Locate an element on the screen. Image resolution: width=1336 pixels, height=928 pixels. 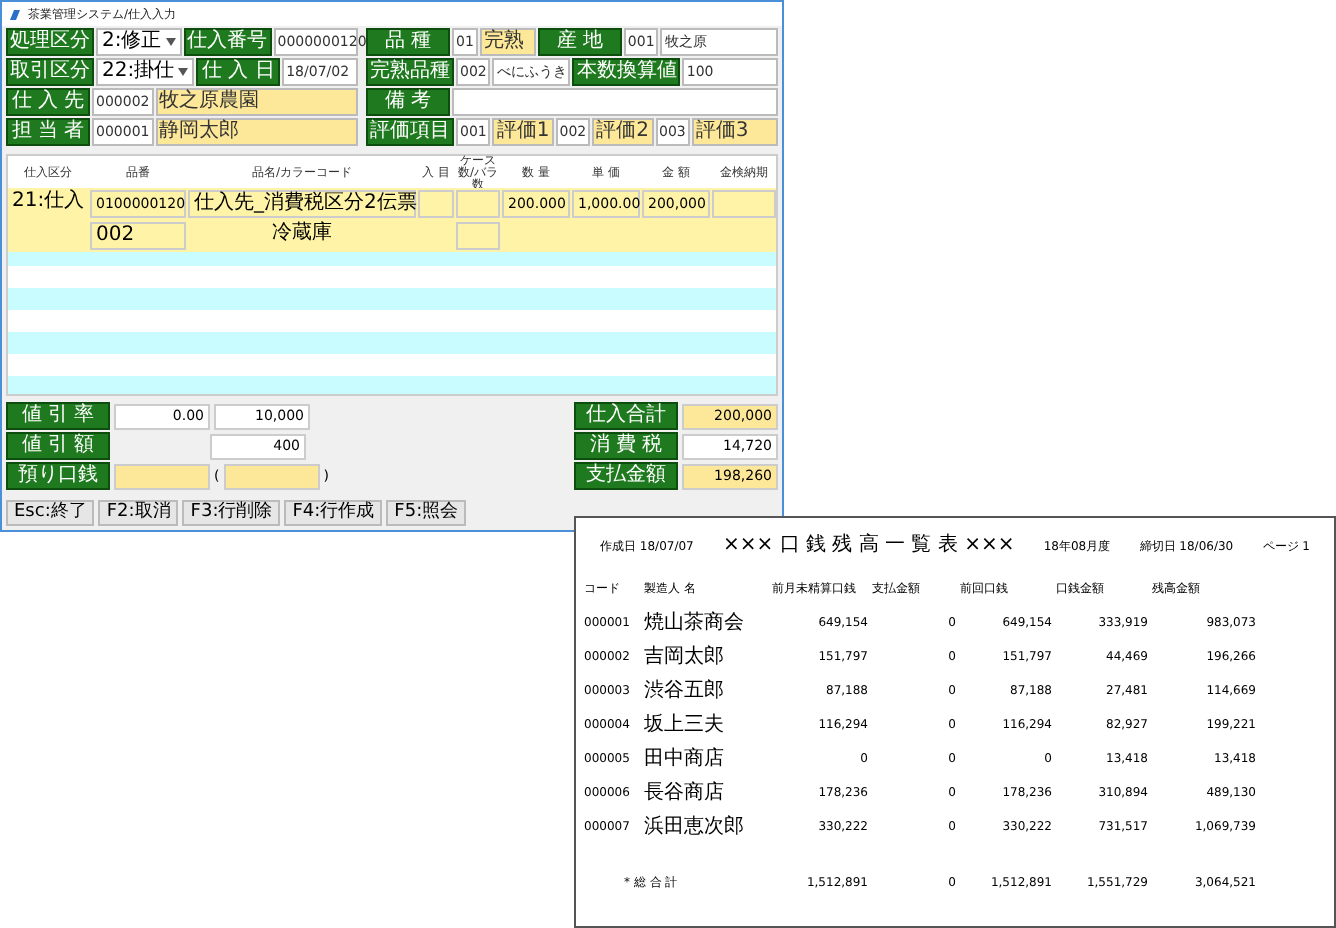
field-label: 消 費 税 is located at coordinates (626, 446).